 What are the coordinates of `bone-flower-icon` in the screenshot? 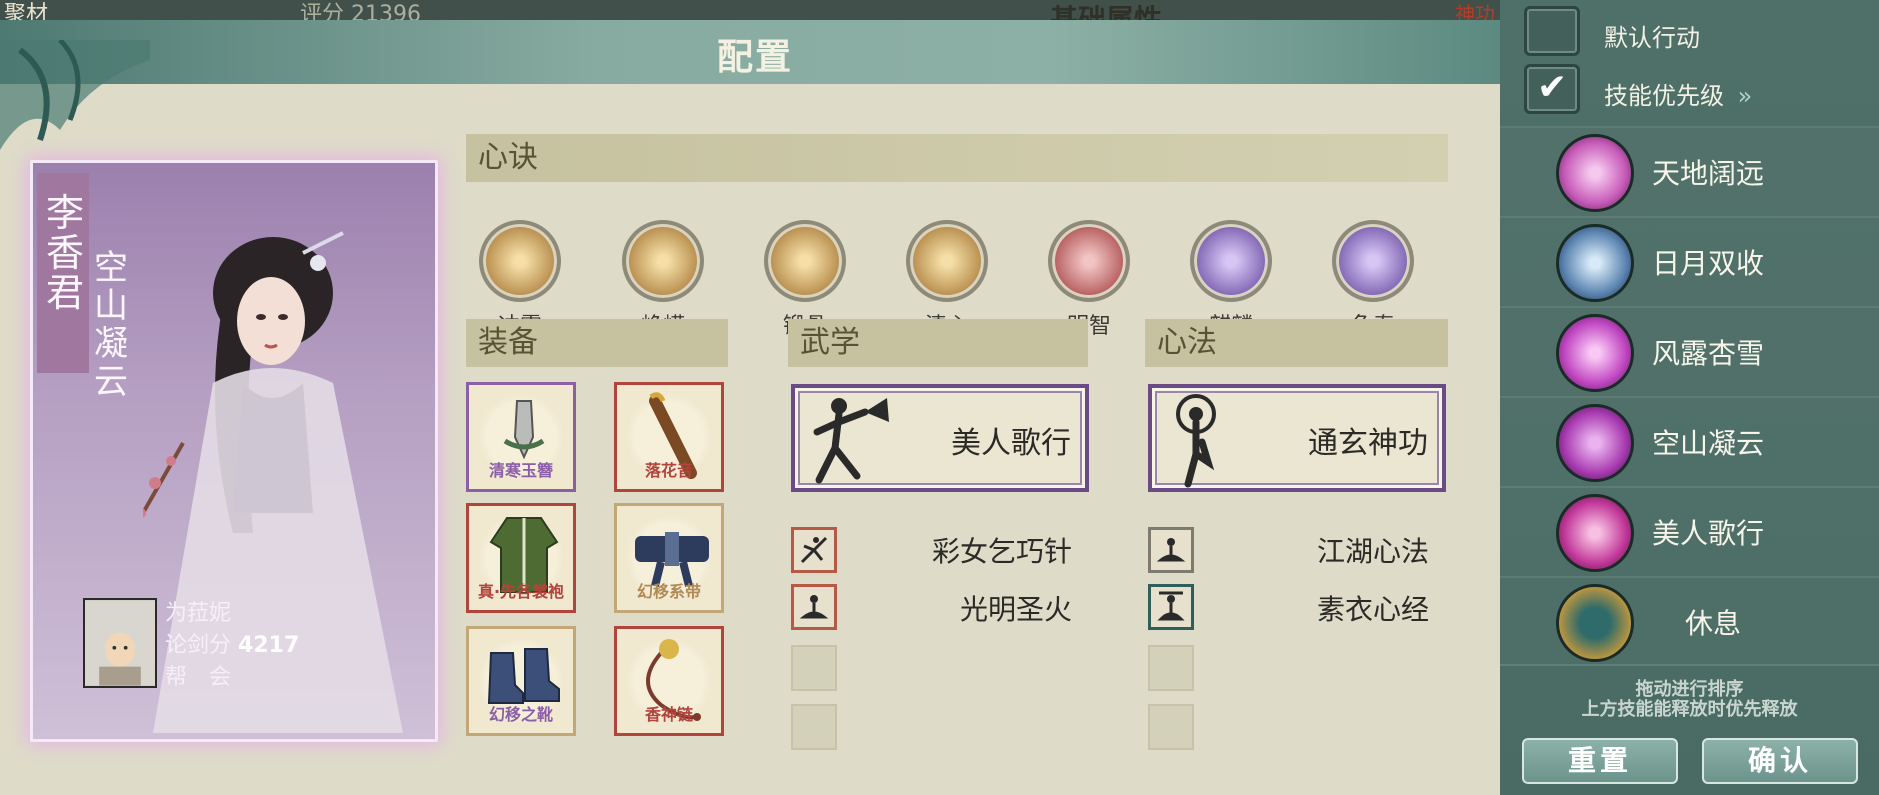 It's located at (805, 261).